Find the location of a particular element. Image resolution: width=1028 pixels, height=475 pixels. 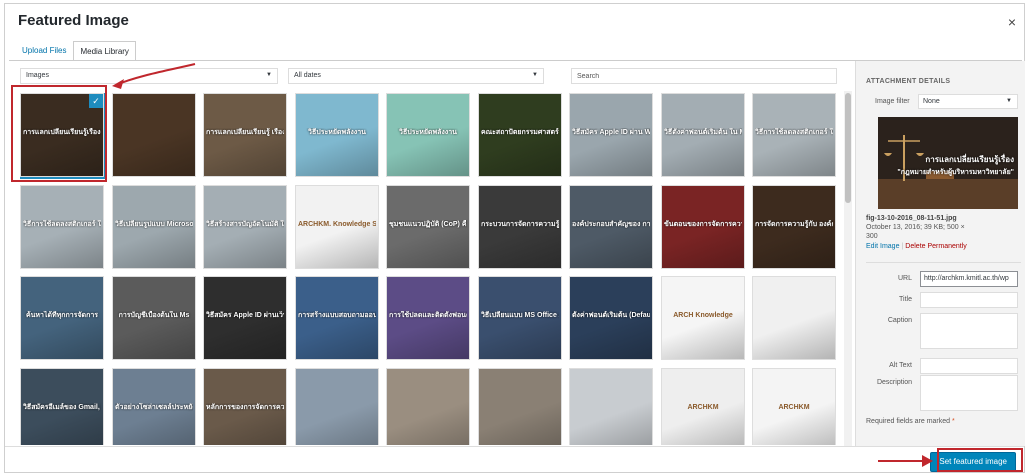

thumbnail-caption: วิธีสมัคร Apple ID ผ่านเว็บไซต์ is located at coordinates (245, 315).